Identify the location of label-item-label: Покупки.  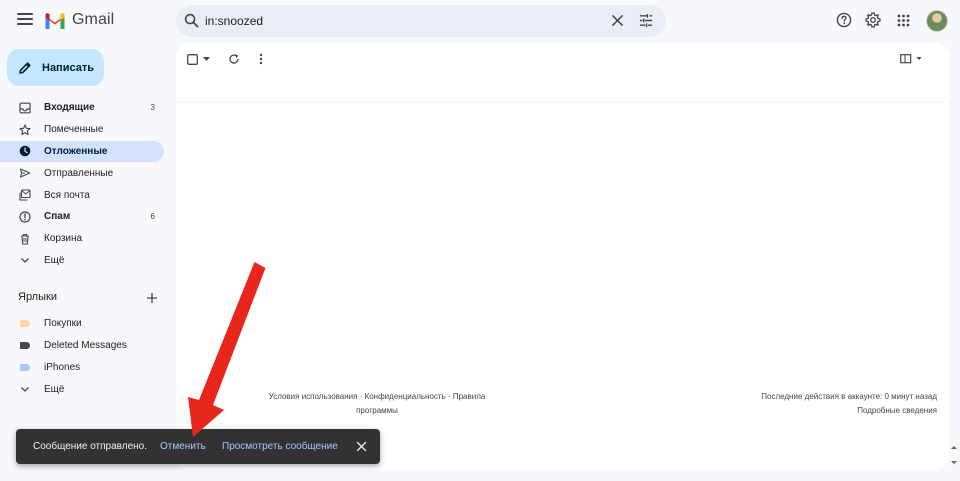
(63, 324).